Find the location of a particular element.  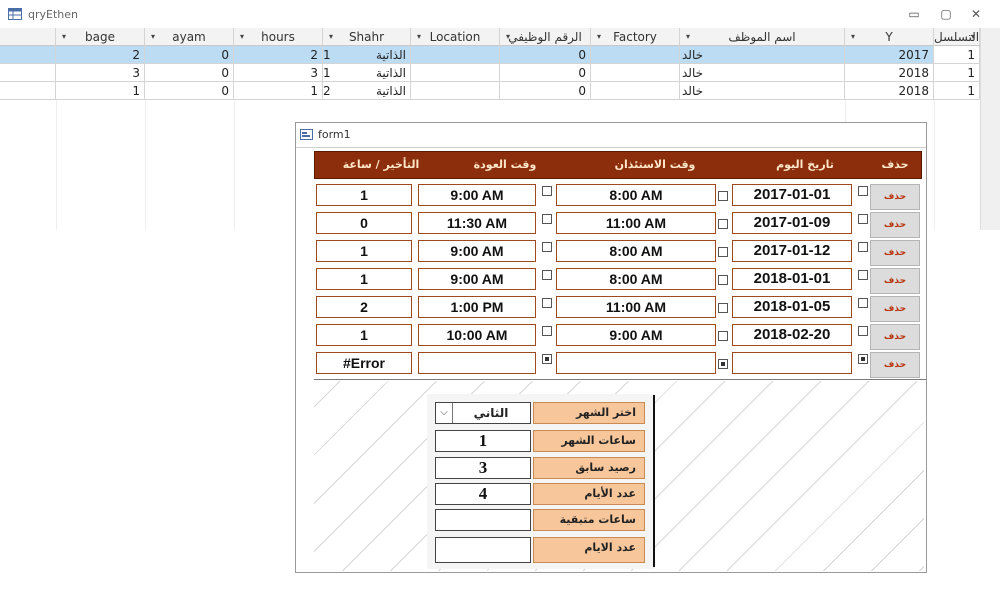

date-field is located at coordinates (792, 363).